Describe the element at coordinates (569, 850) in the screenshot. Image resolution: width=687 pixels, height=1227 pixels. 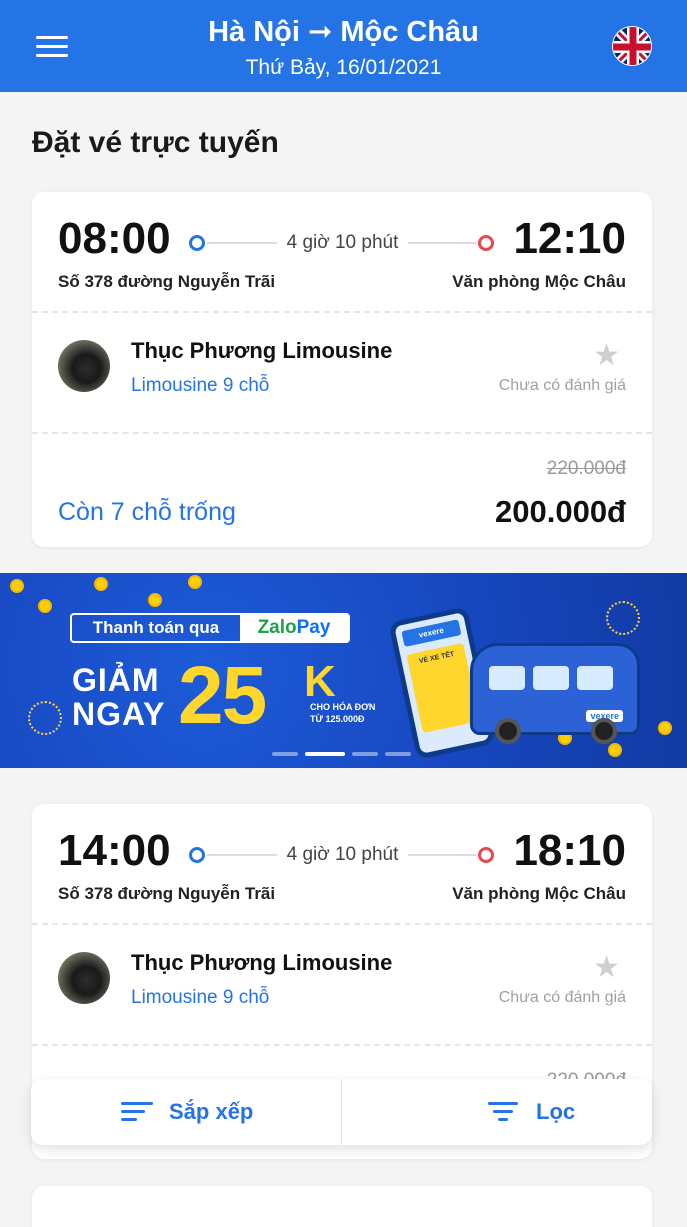
I see `arrival-time: 18:10` at that location.